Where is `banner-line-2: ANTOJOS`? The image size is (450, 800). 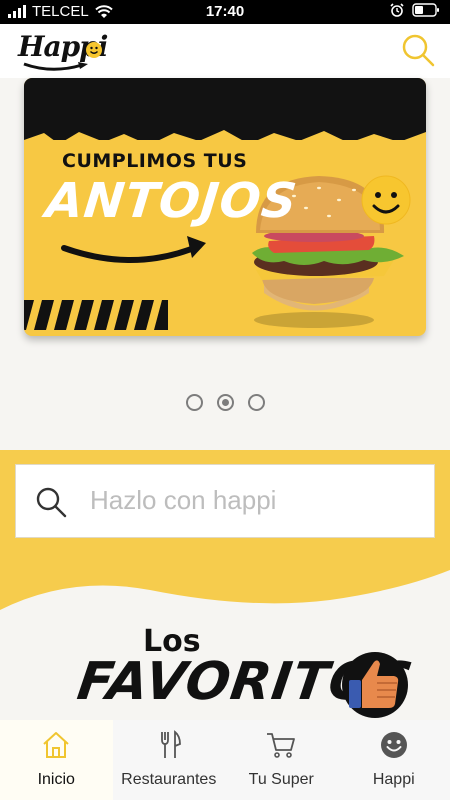
banner-line-2: ANTOJOS is located at coordinates (172, 201).